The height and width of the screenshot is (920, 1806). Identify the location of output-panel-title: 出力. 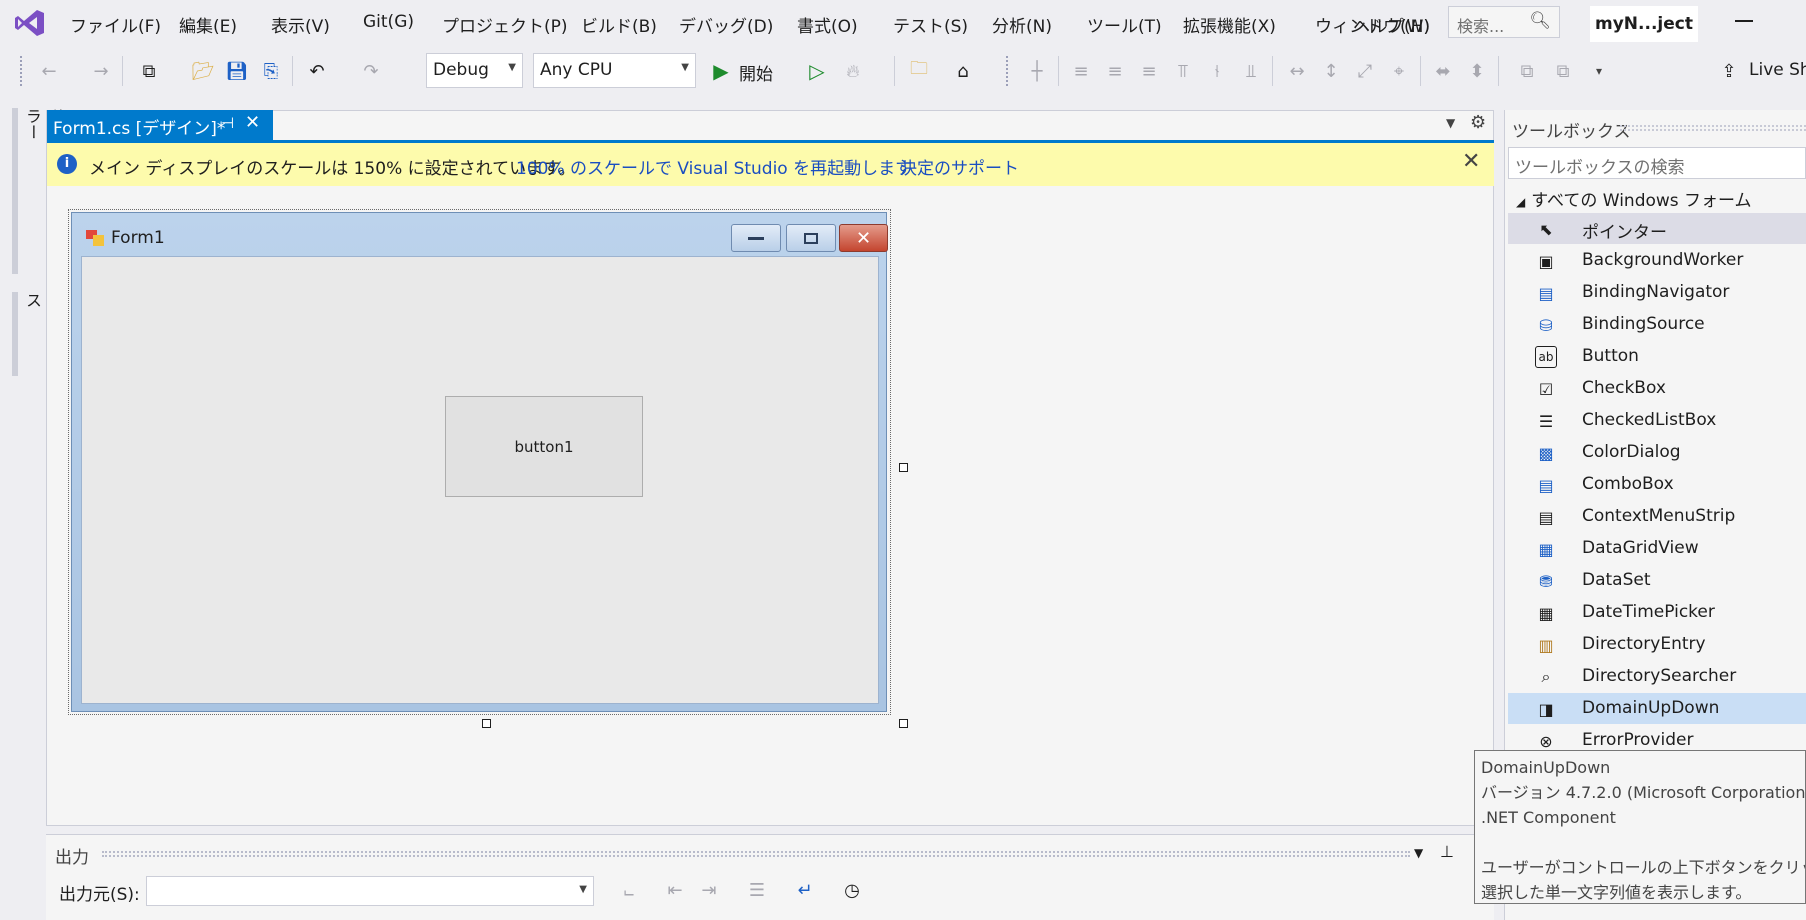
(72, 858).